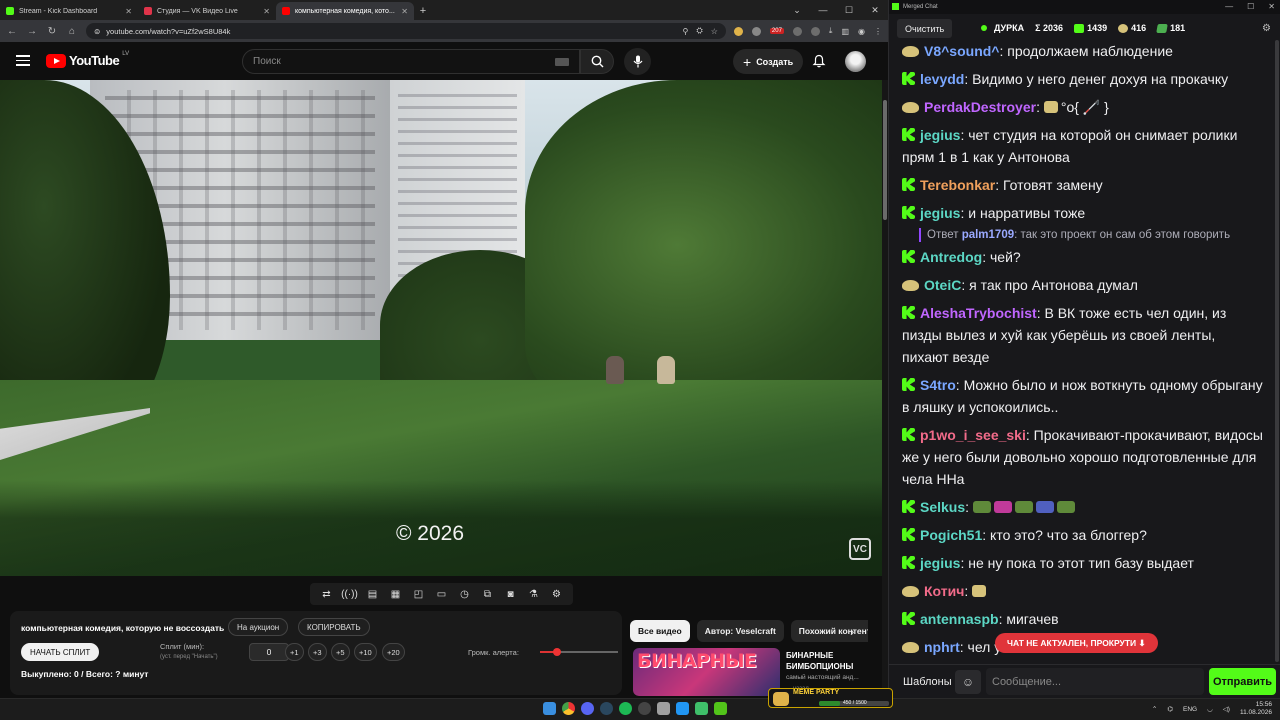 Image resolution: width=1280 pixels, height=720 pixels. What do you see at coordinates (340, 652) in the screenshot?
I see `increment-button: +5` at bounding box center [340, 652].